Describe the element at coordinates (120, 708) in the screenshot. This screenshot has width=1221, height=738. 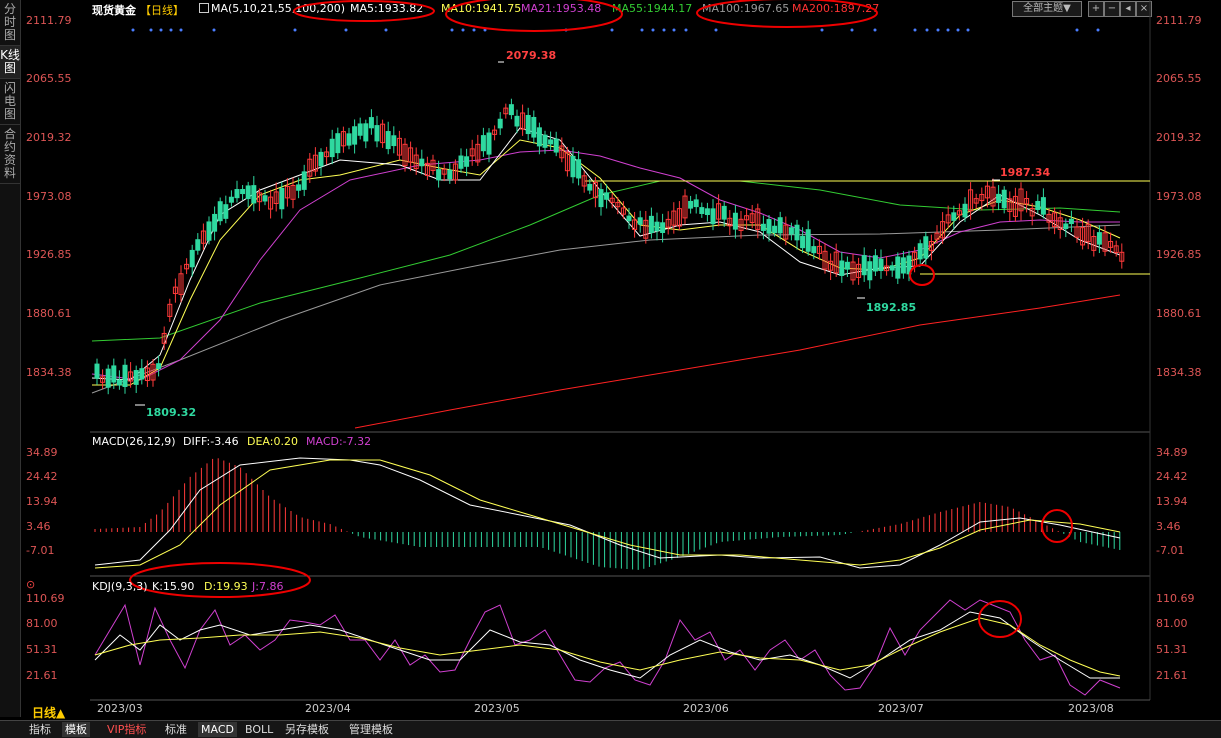
I see `date-label-0: 2023/03` at that location.